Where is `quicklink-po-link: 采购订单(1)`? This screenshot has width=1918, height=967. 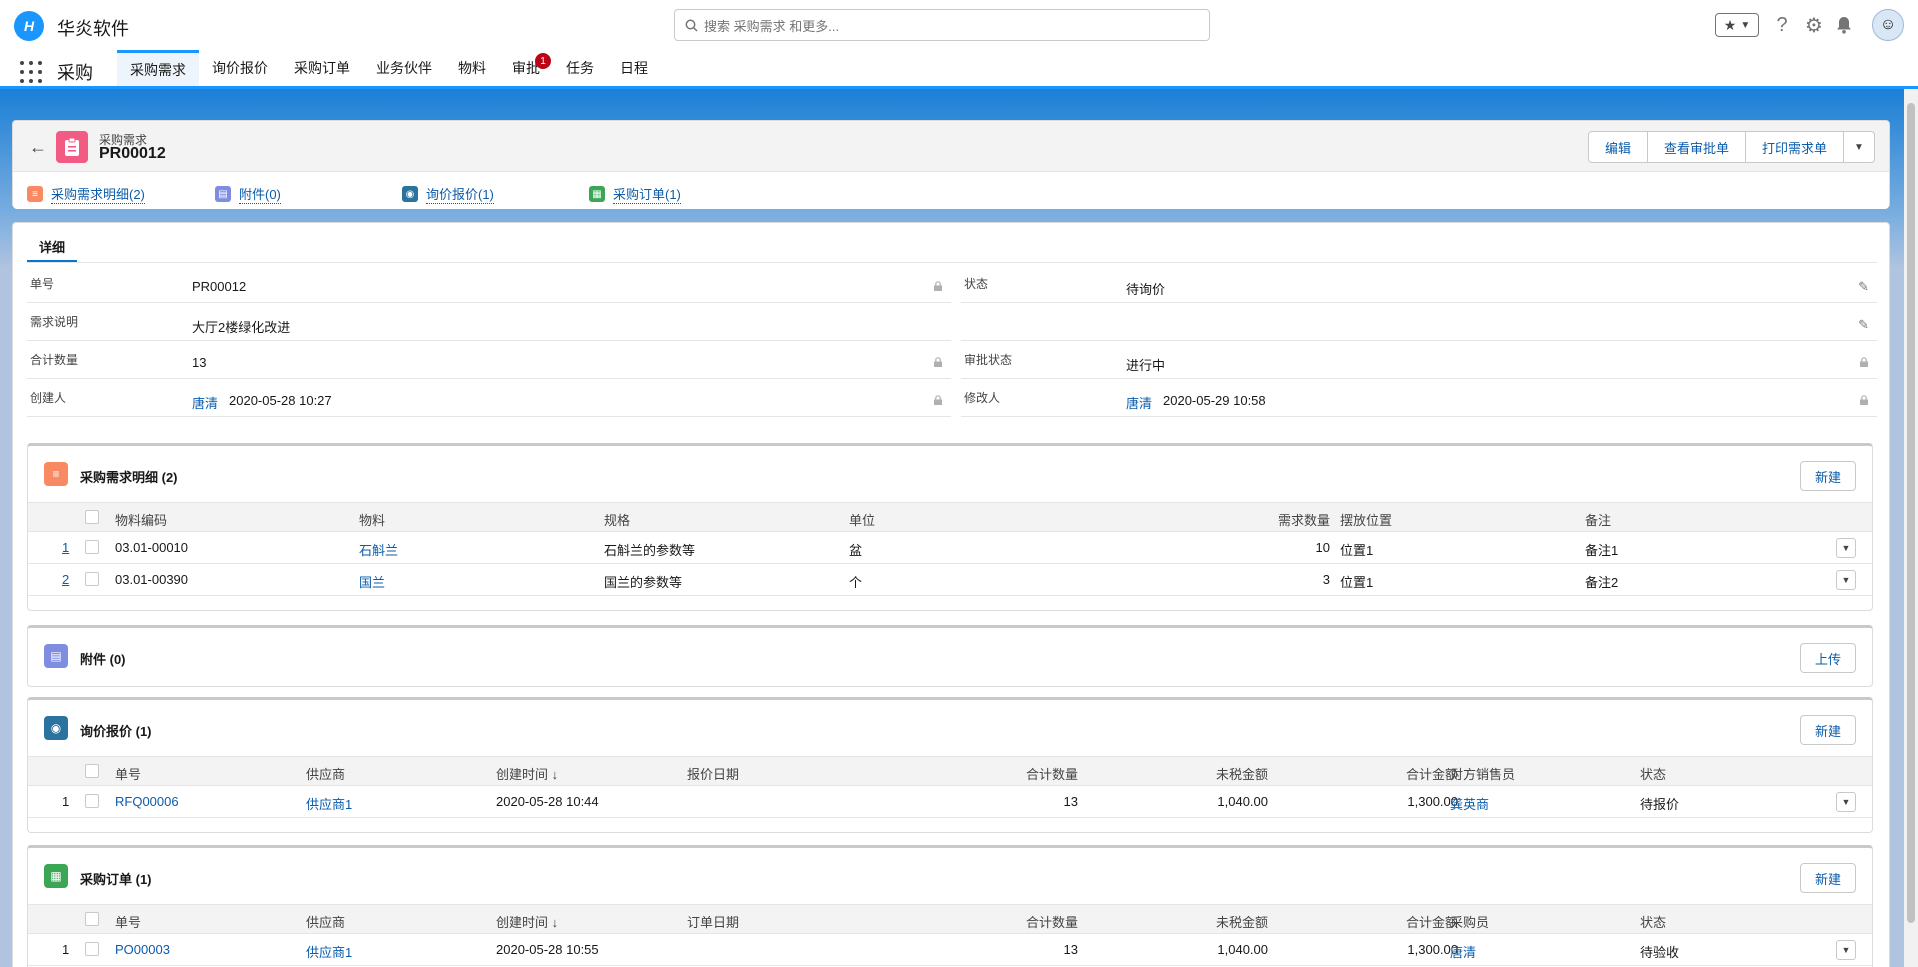 quicklink-po-link: 采购订单(1) is located at coordinates (647, 194).